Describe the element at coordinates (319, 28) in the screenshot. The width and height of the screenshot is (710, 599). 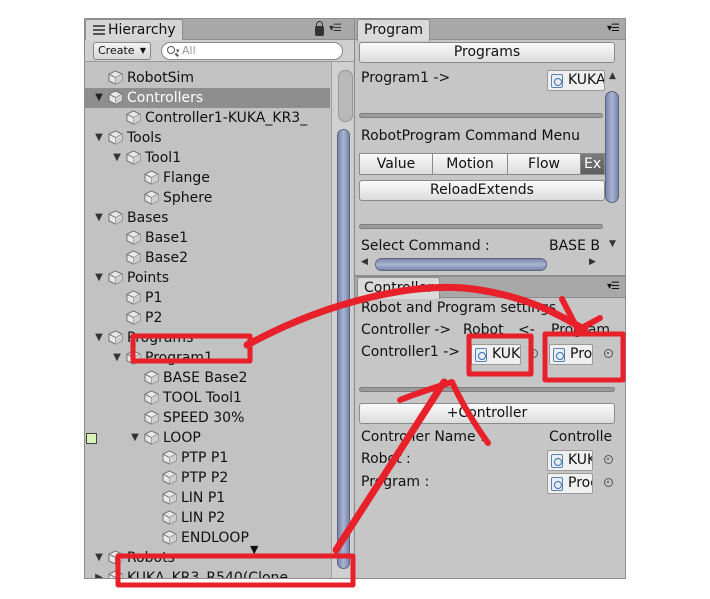
I see `lock-icon` at that location.